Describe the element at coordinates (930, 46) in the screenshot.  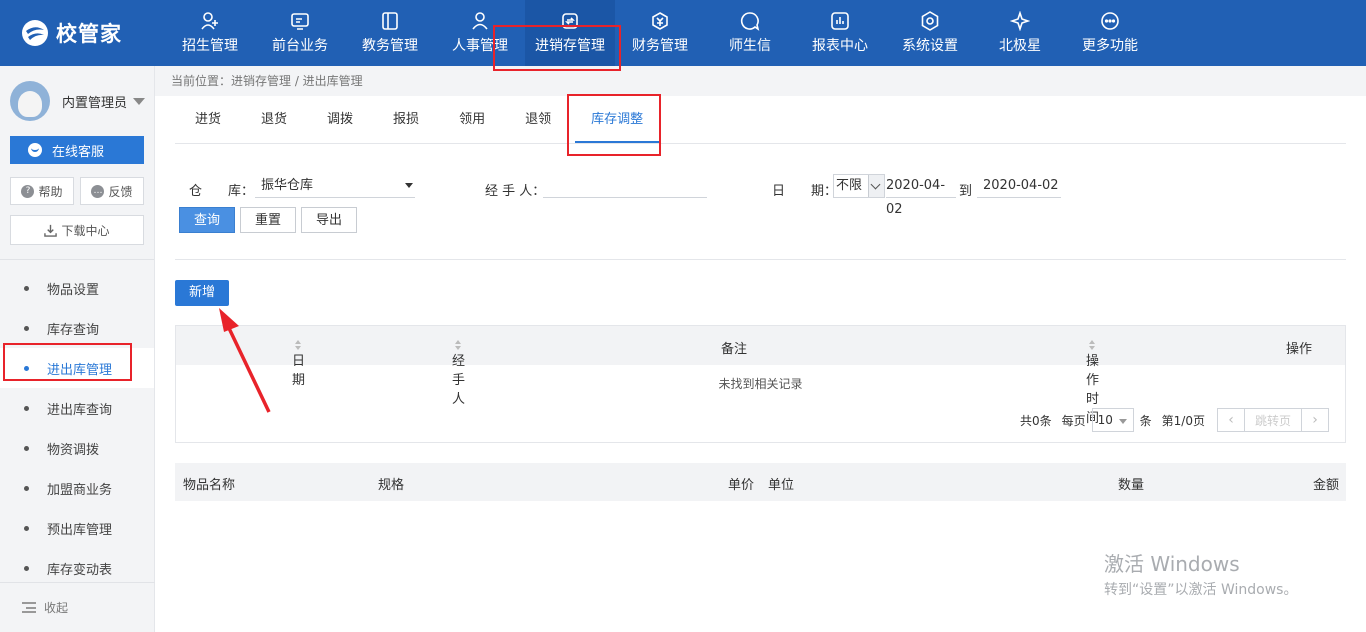
I see `nav-item-label: 系统设置` at that location.